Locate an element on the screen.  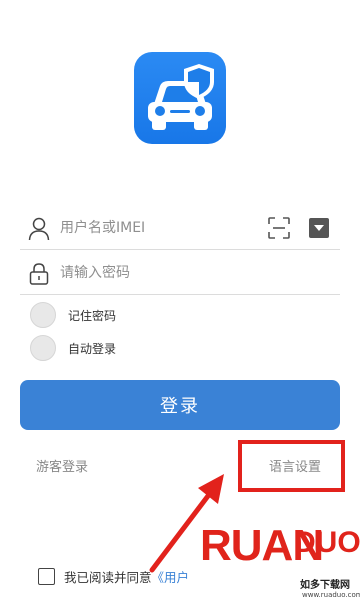
agreement-text: 我已阅读并同意 is located at coordinates (108, 577).